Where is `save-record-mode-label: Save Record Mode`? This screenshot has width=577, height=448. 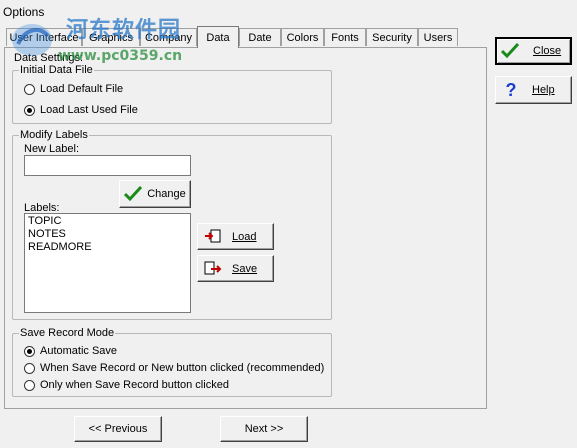
save-record-mode-label: Save Record Mode is located at coordinates (67, 333).